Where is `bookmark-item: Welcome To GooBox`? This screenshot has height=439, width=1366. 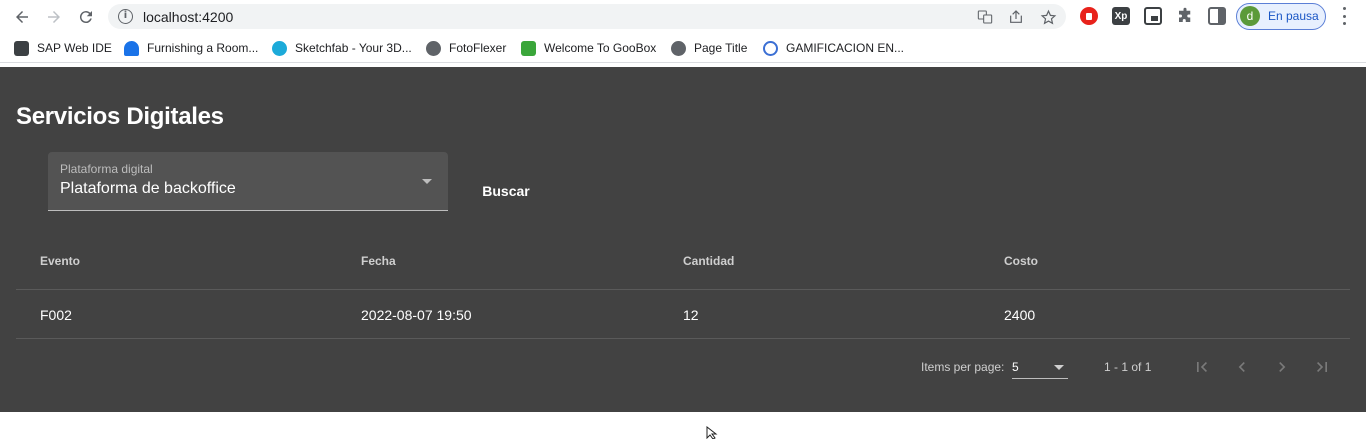 bookmark-item: Welcome To GooBox is located at coordinates (588, 48).